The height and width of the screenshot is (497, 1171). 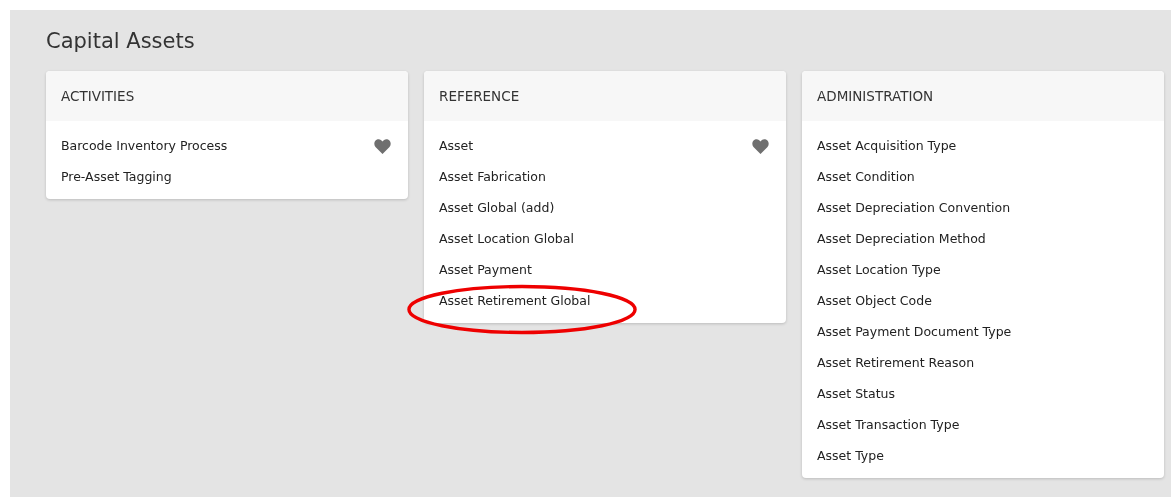 I want to click on panel-heading: ADMINISTRATION, so click(x=875, y=96).